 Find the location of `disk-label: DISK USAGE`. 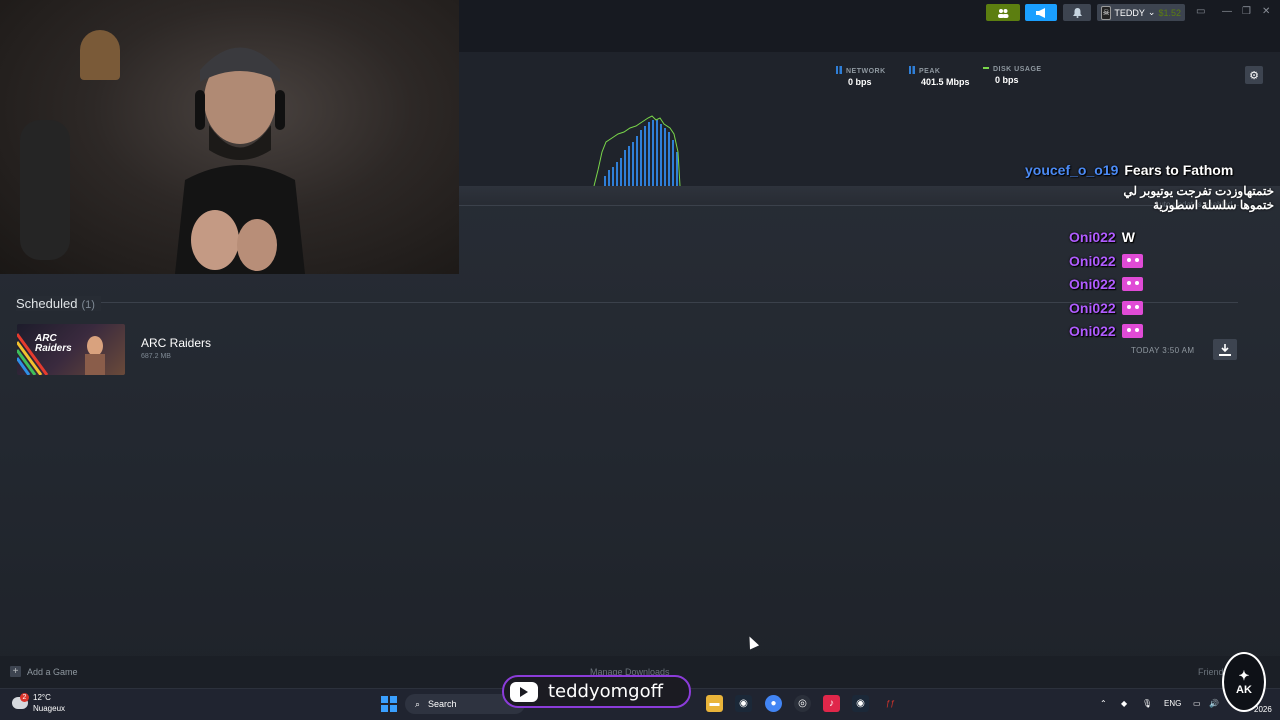

disk-label: DISK USAGE is located at coordinates (1017, 69).